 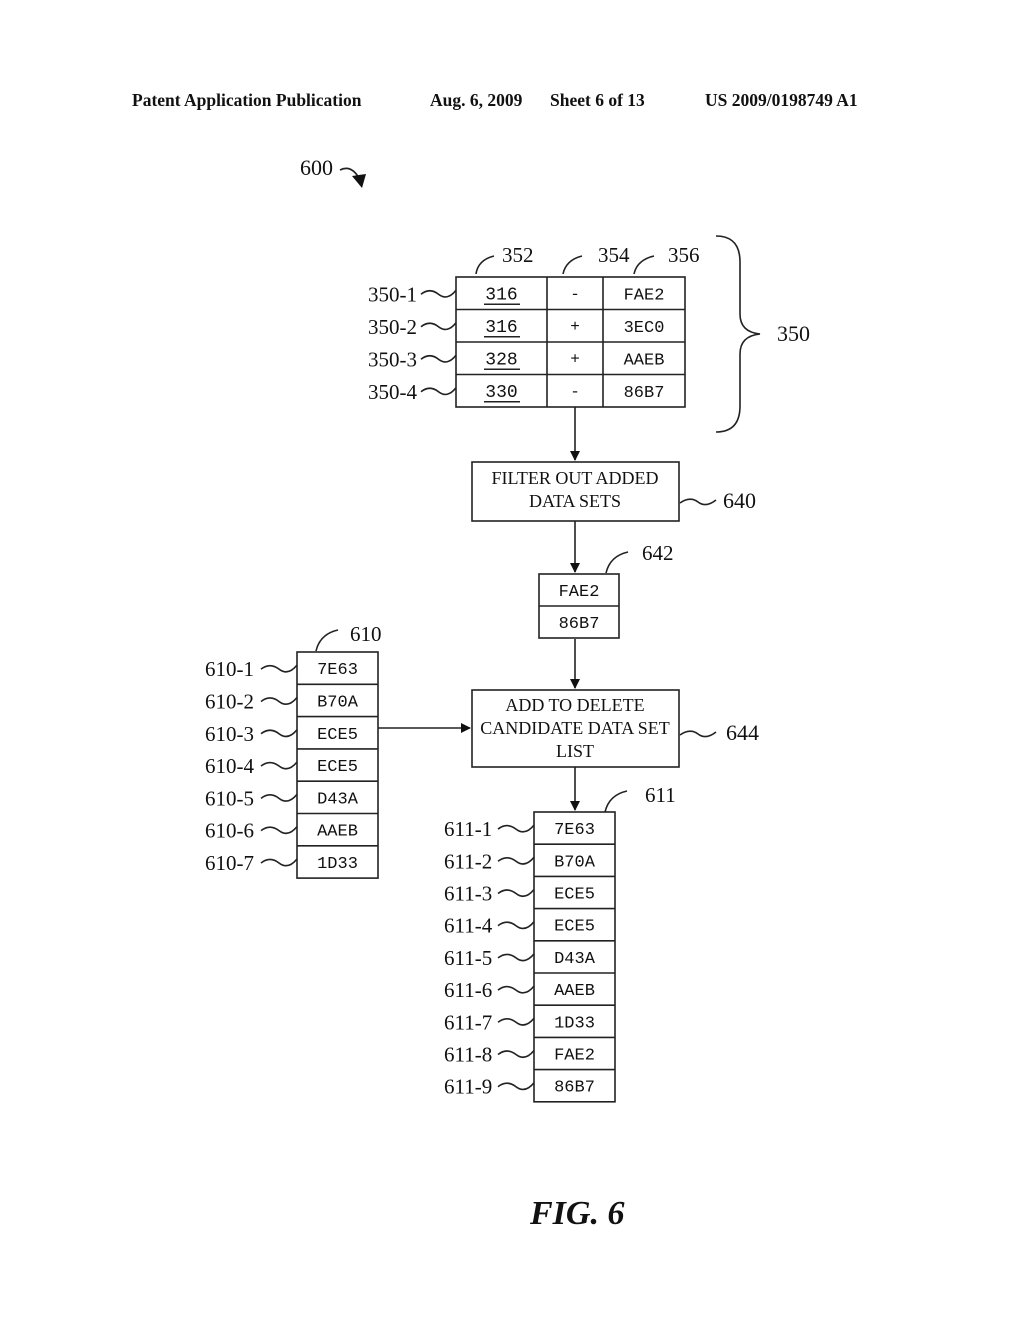 I want to click on item-ref: 610-6, so click(x=229, y=831).